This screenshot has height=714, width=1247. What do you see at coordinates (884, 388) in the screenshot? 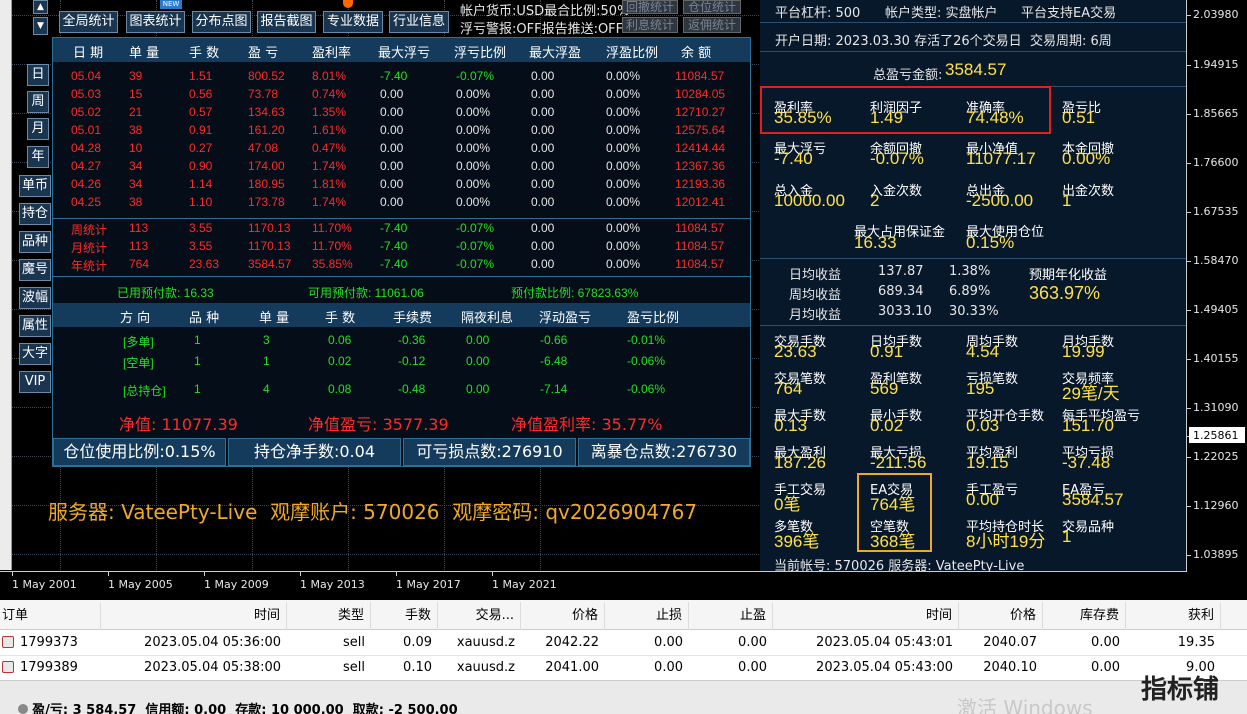
I see `stat-value: 569` at bounding box center [884, 388].